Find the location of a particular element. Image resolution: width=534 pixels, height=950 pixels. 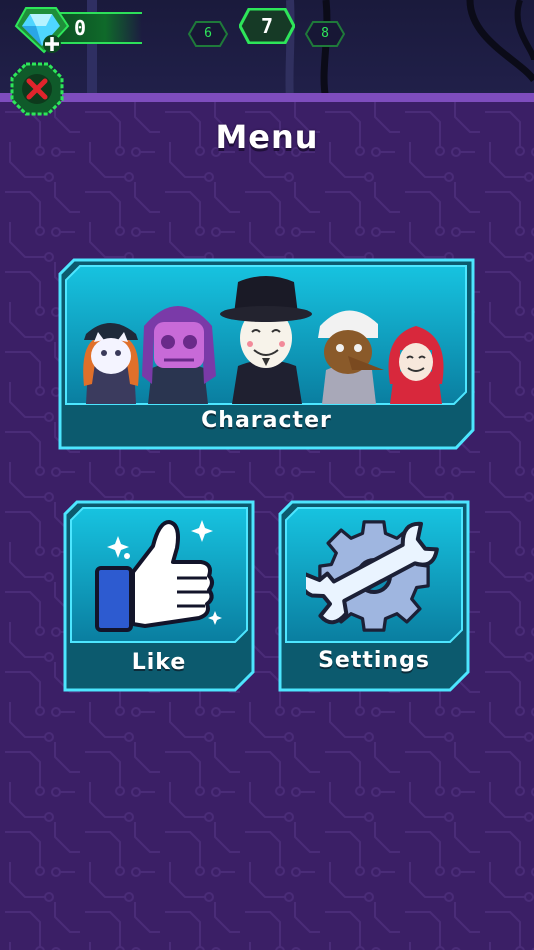

level-next-label: 8 is located at coordinates (325, 33).